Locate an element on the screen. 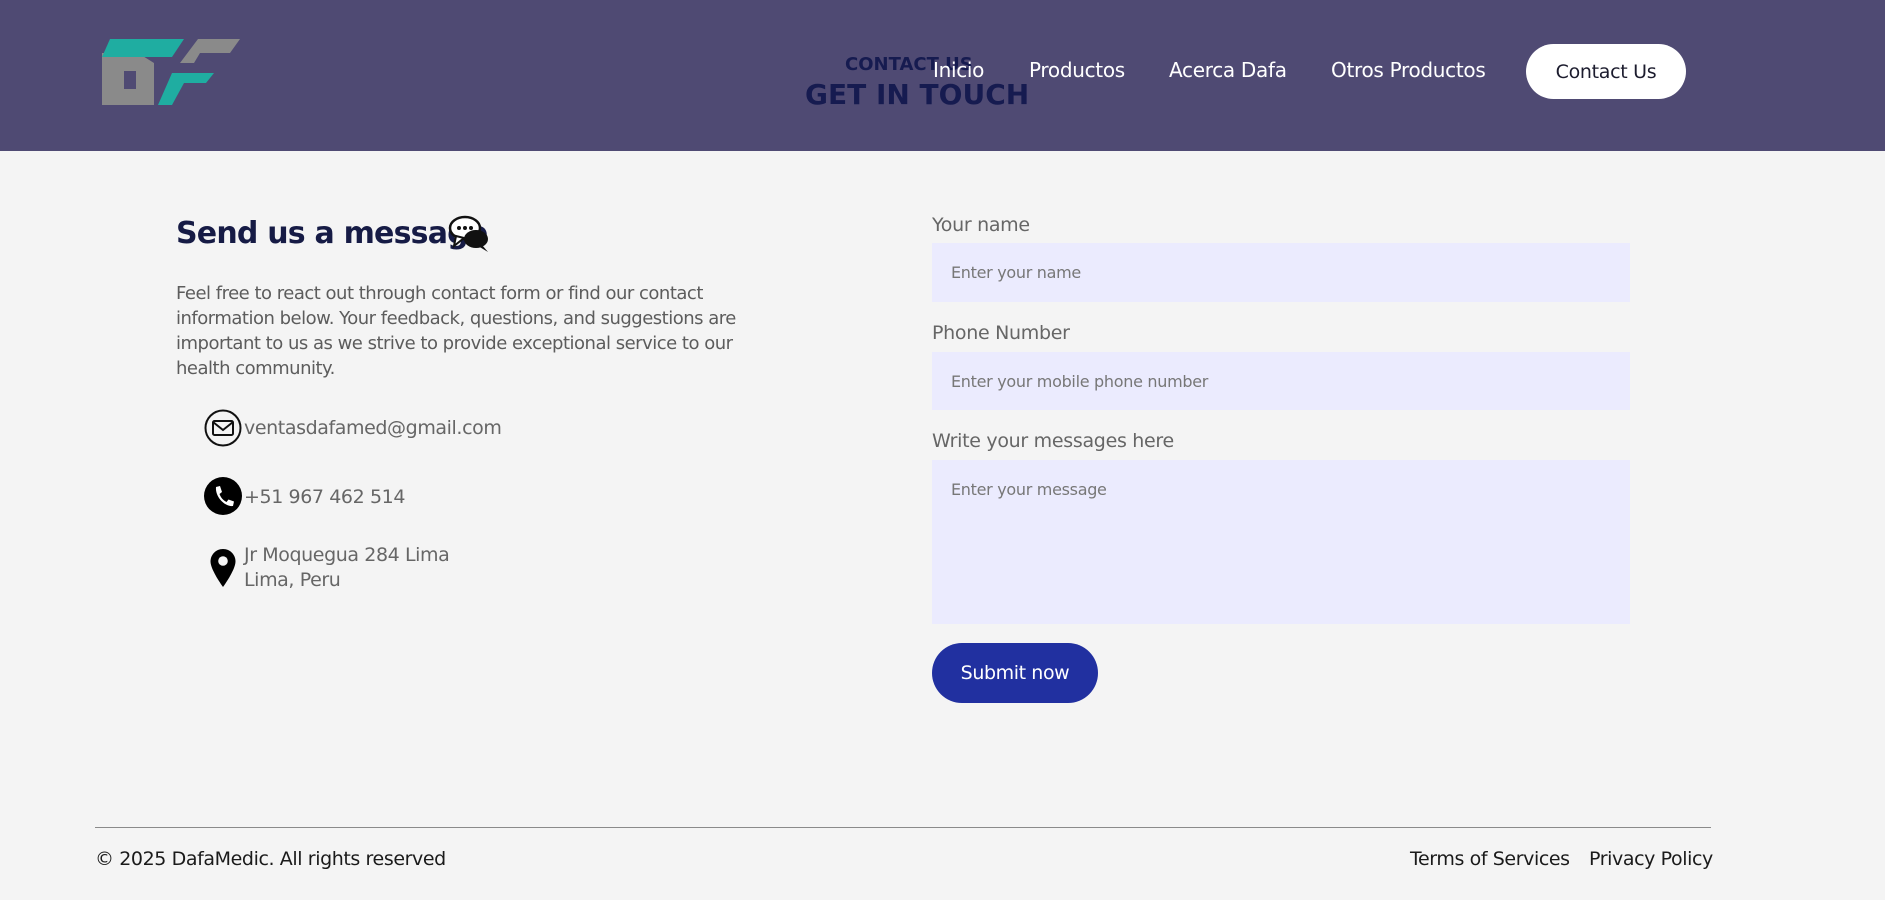  message-label: Write your messages here is located at coordinates (1053, 441).